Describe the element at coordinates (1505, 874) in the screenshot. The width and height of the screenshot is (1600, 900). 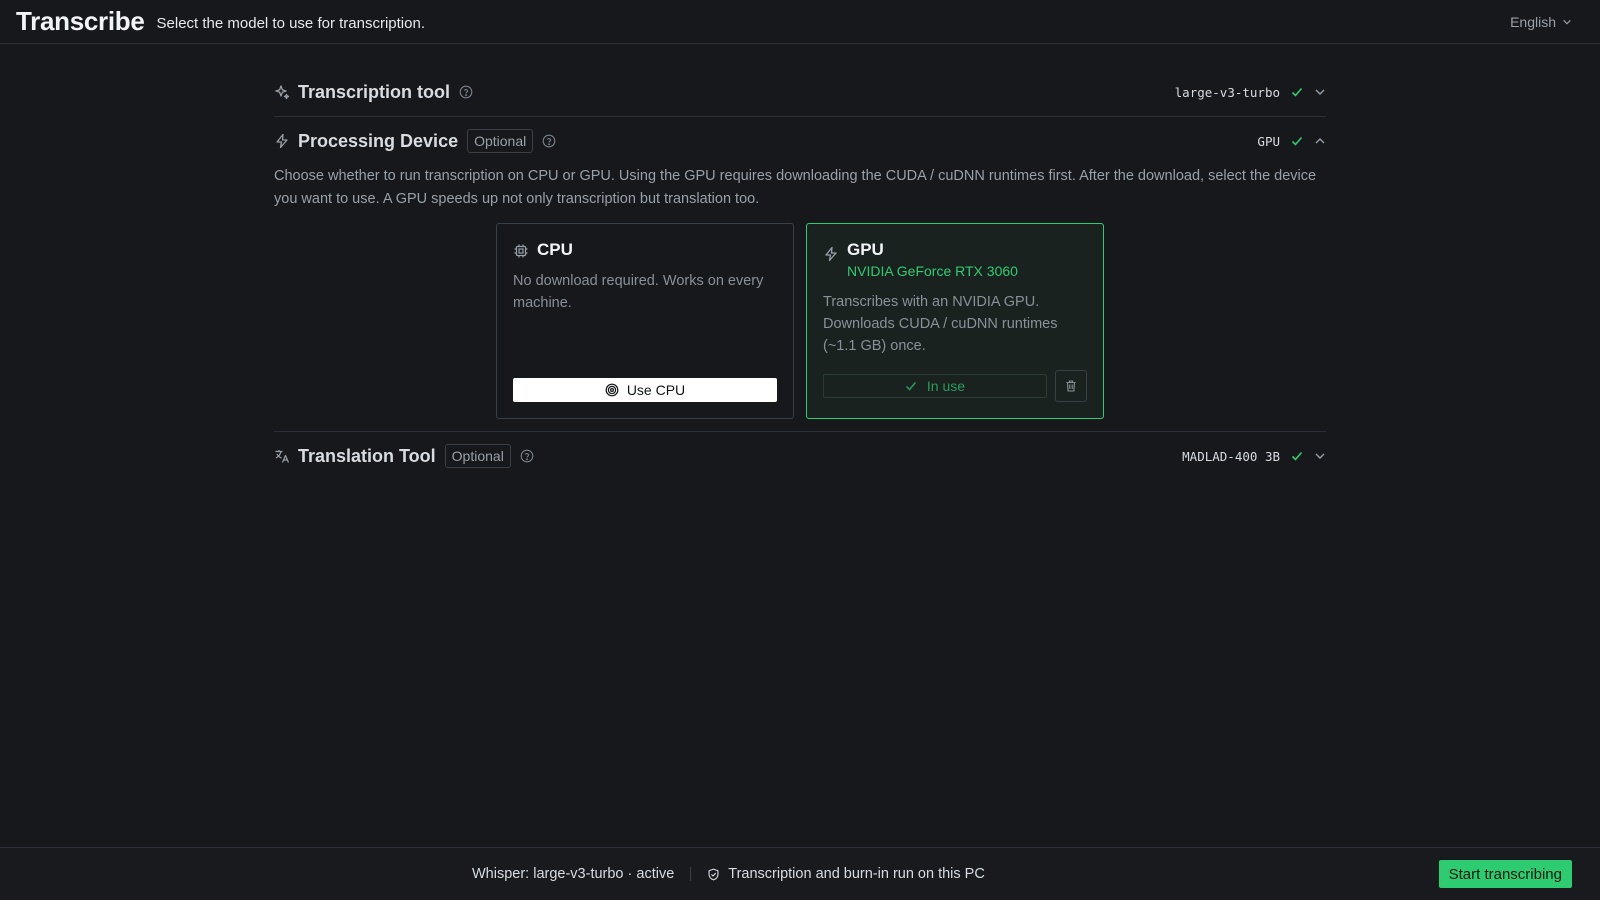
I see `start-transcribing-button: Start transcribing` at that location.